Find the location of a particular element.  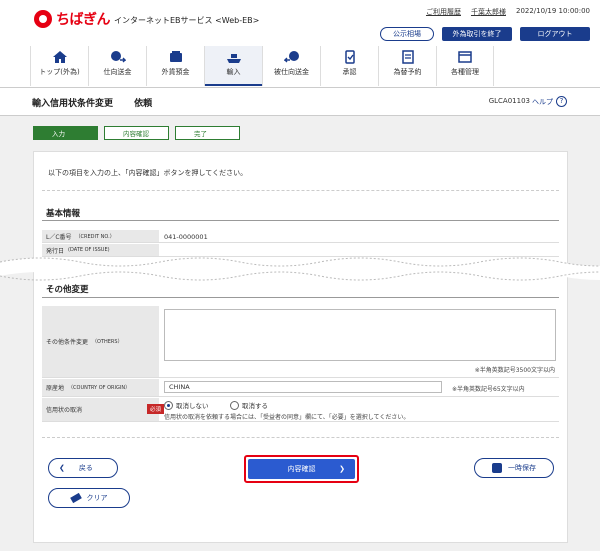

step-input: 入力 is located at coordinates (65, 133).